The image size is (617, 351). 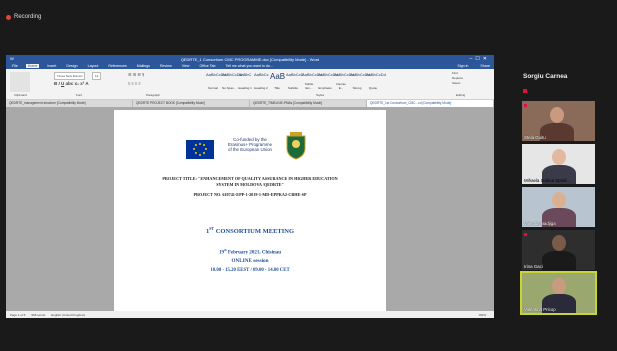 I want to click on group-label-font: Font, so click(x=79, y=95).